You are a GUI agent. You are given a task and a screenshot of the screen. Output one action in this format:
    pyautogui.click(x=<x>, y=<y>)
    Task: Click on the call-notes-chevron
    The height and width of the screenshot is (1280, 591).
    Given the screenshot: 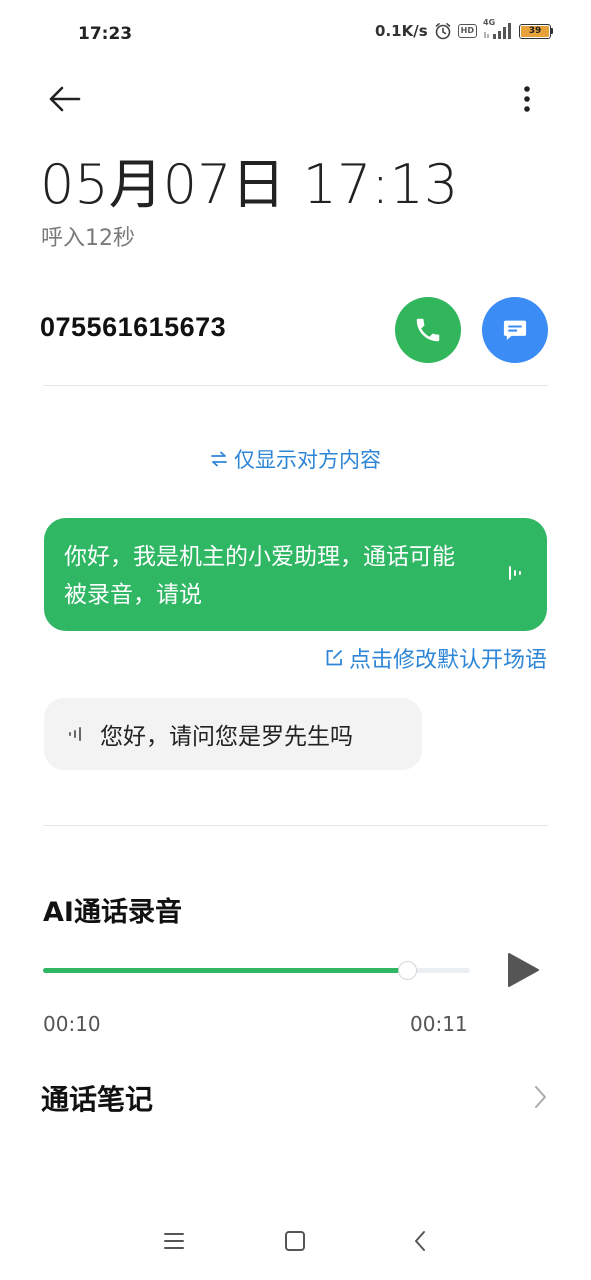 What is the action you would take?
    pyautogui.click(x=540, y=1097)
    